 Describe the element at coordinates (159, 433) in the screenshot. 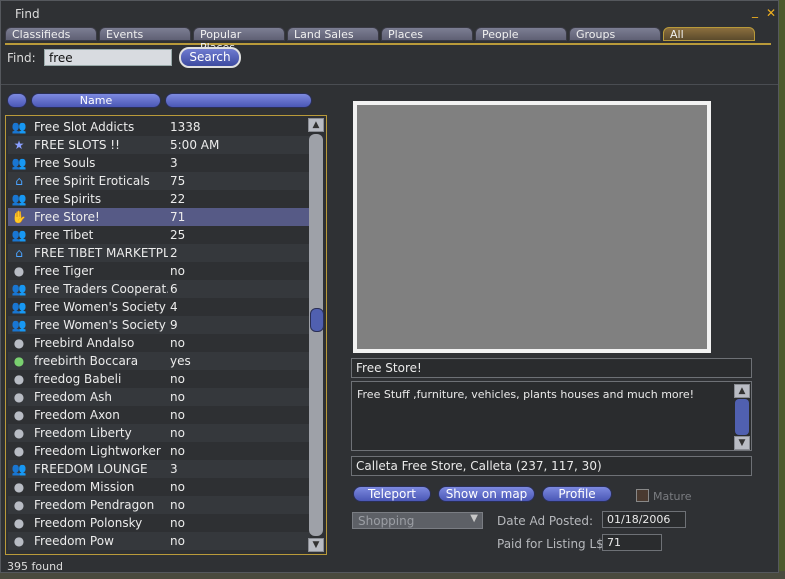

I see `result-row: ● Freedom Liberty no` at that location.